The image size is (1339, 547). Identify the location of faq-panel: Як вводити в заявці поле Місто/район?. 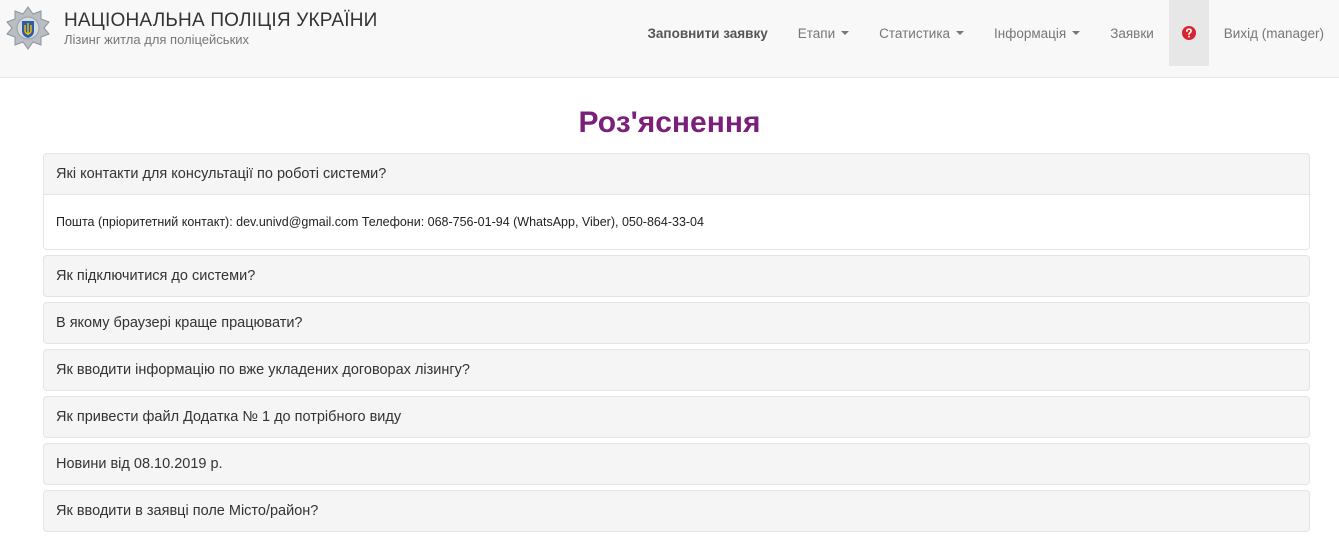
(676, 511).